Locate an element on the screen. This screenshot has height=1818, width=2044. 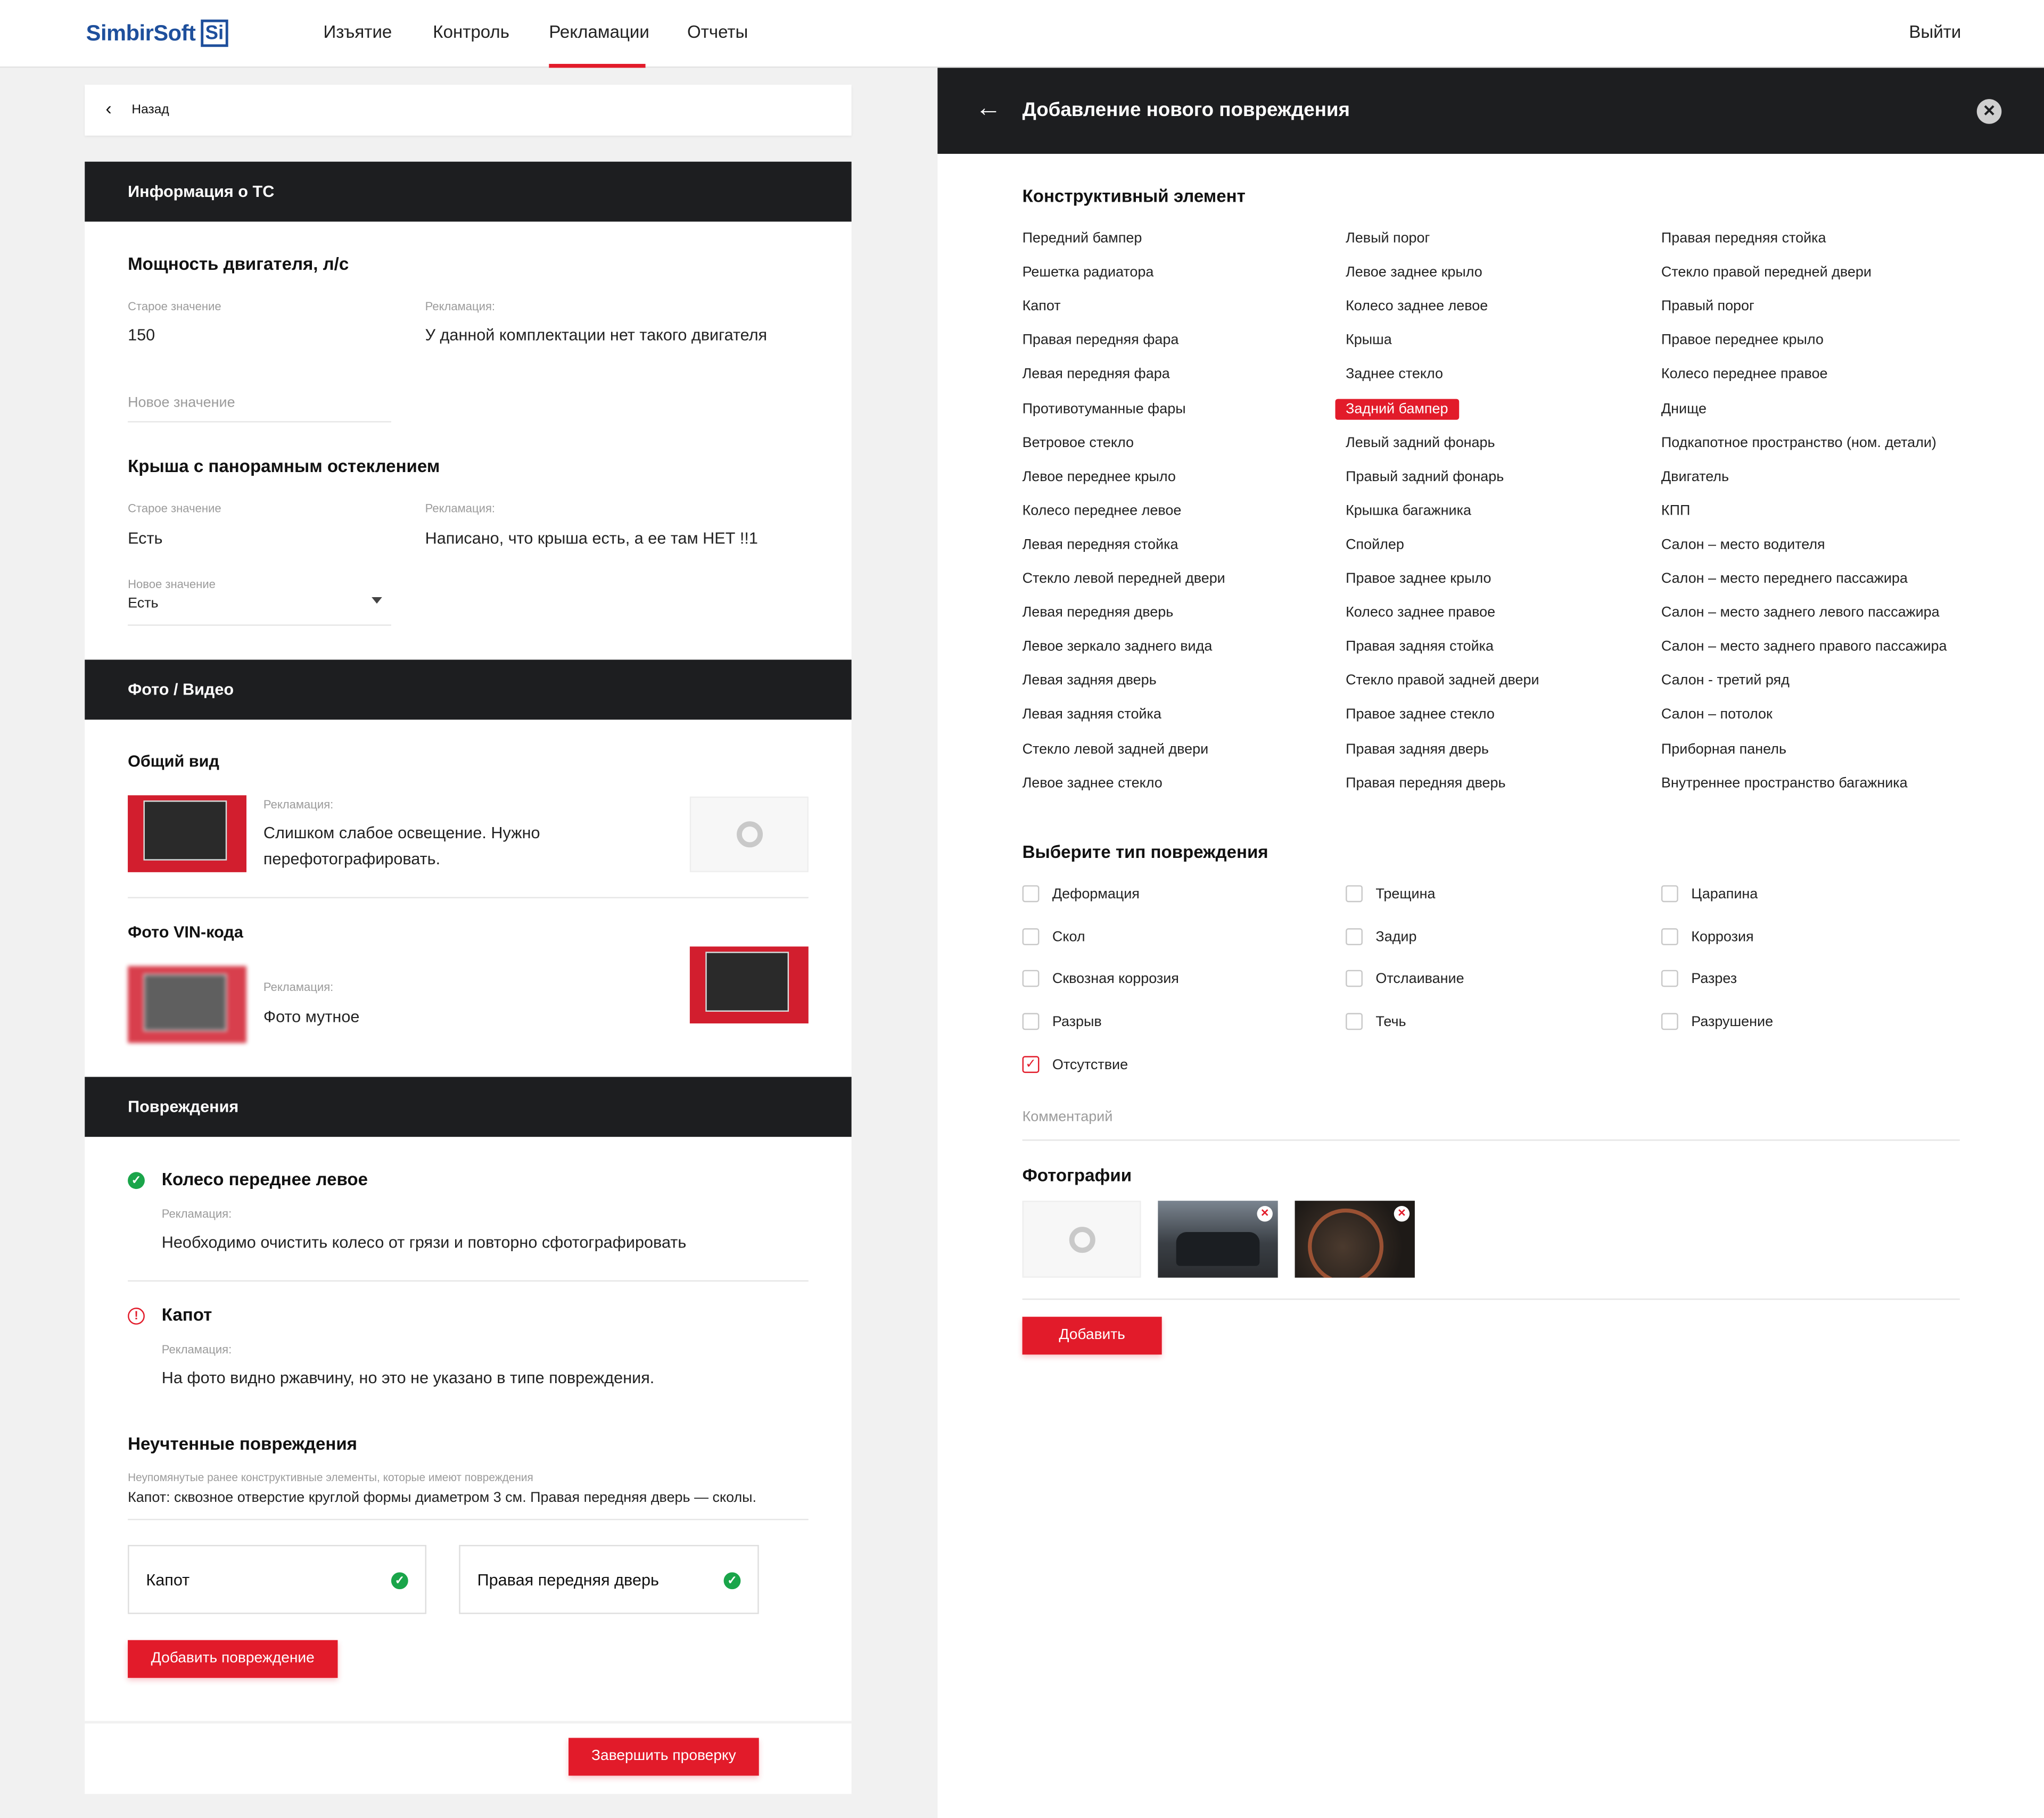
comment-input: Комментарий is located at coordinates (1068, 1117).